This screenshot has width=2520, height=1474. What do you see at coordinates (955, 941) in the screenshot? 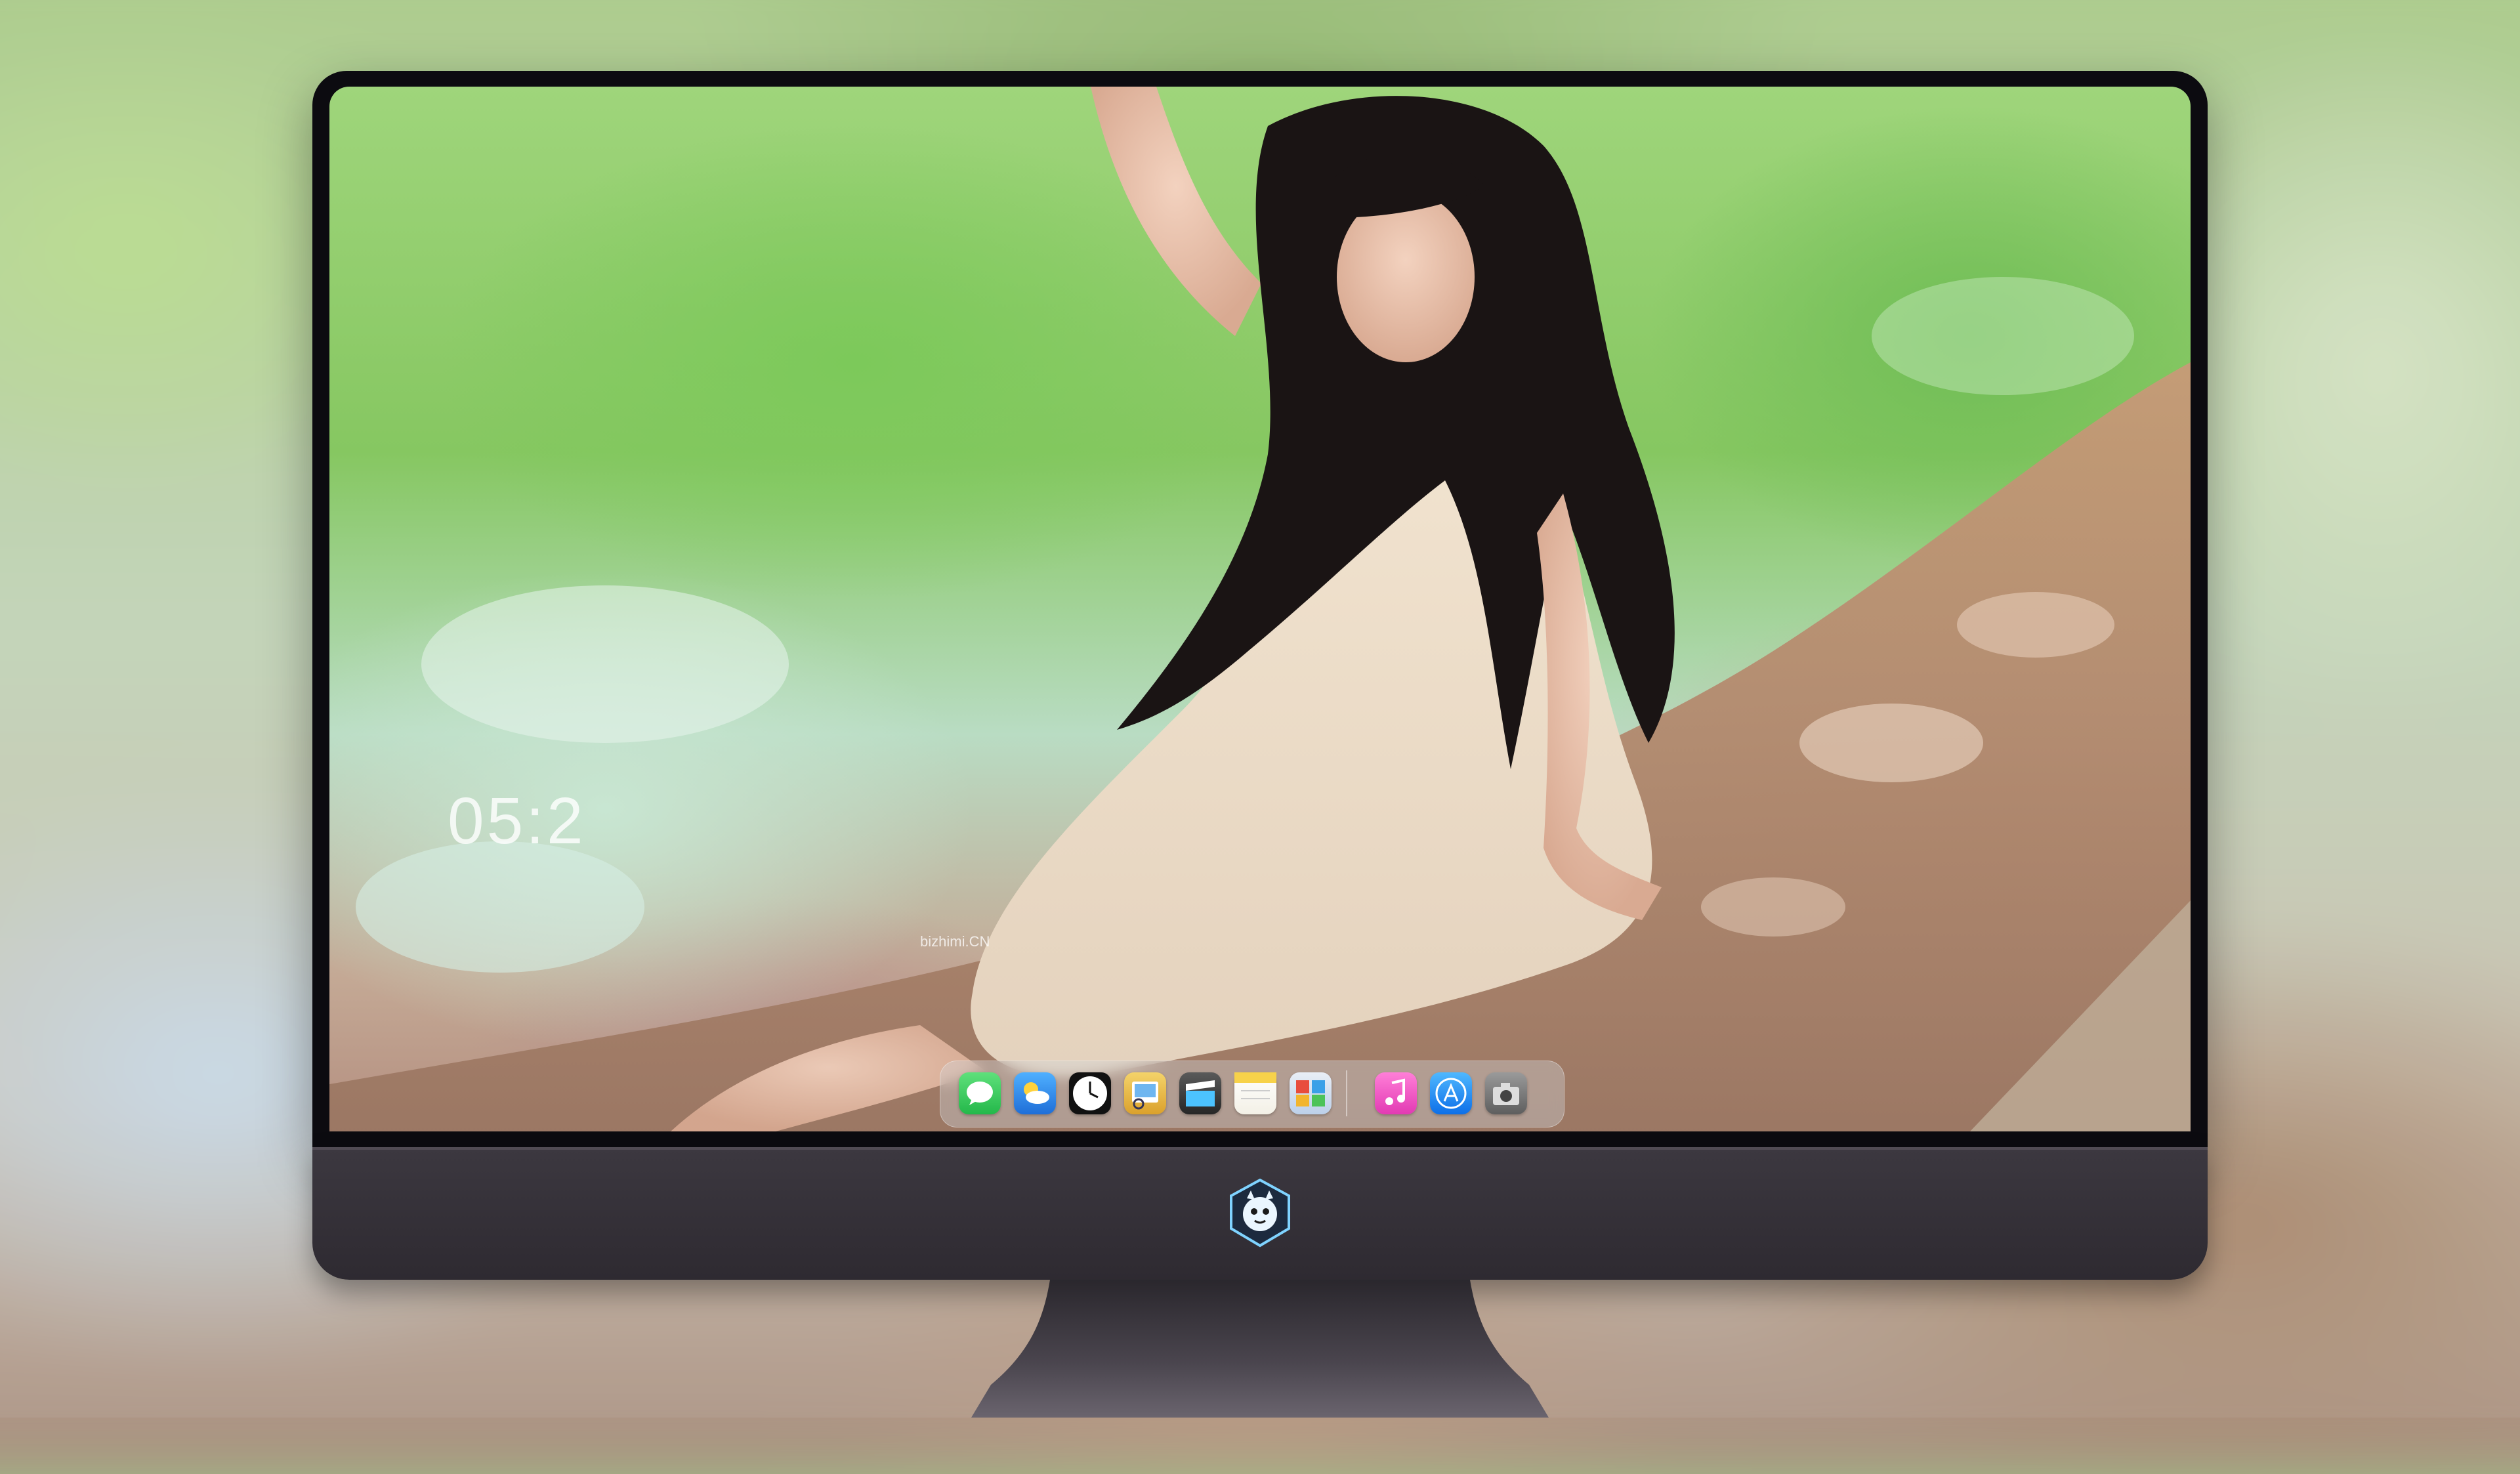
I see `wallpaper-watermark: bizhimi.CN` at bounding box center [955, 941].